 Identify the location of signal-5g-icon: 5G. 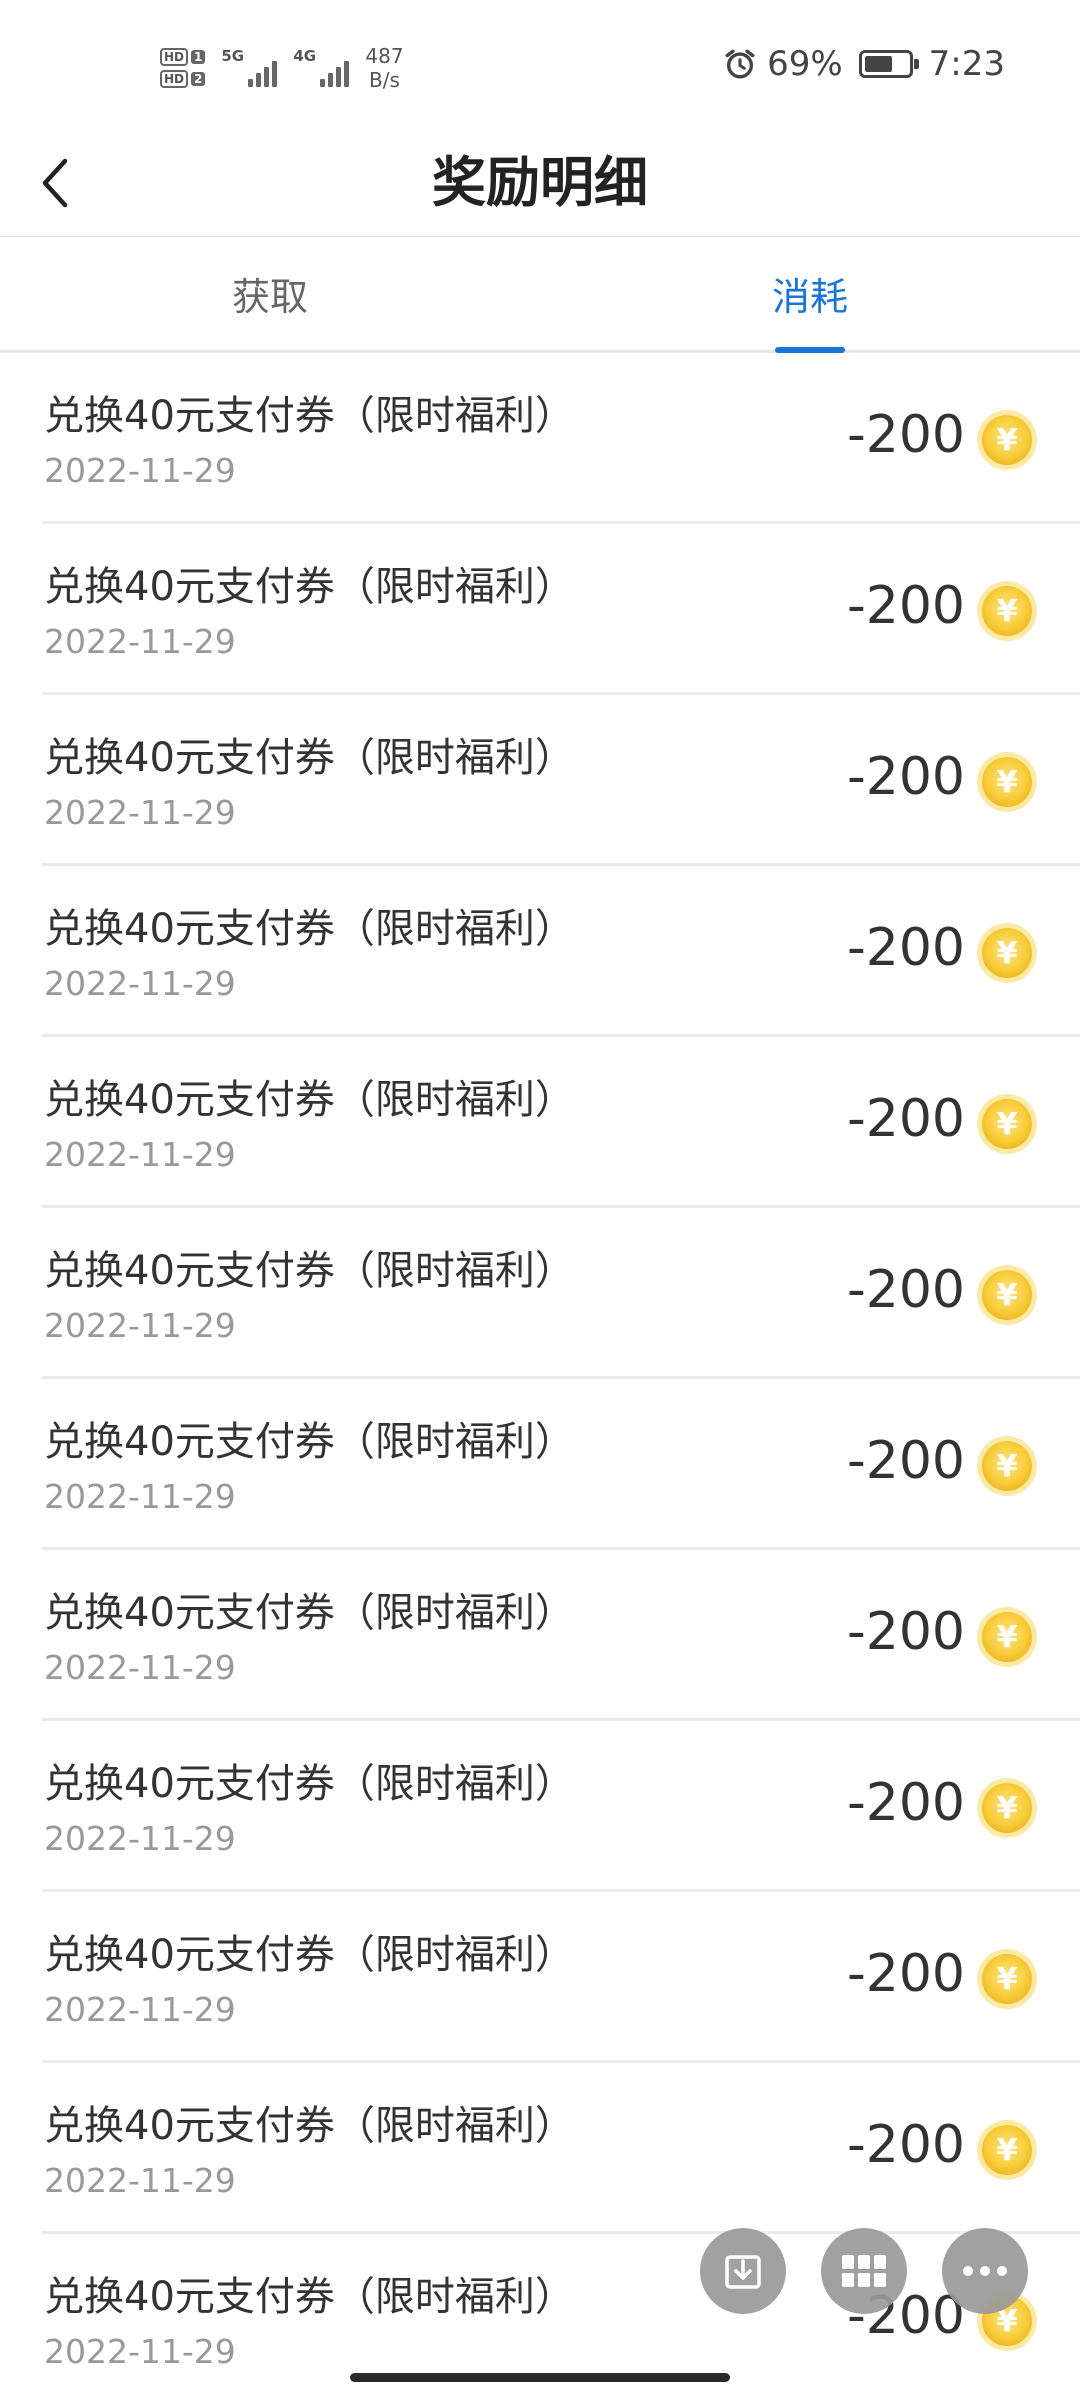
(249, 68).